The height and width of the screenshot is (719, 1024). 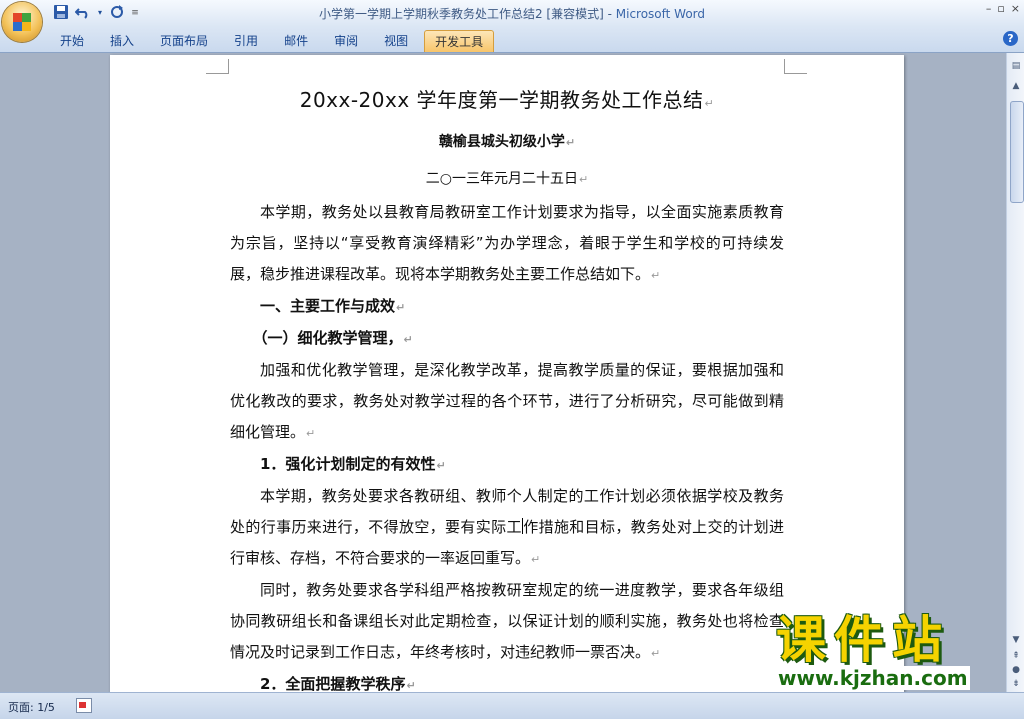 I want to click on ribbon-tabs: 开始 插入 页面布局 引用 邮件 审阅 视图 开发工具, so click(x=275, y=41).